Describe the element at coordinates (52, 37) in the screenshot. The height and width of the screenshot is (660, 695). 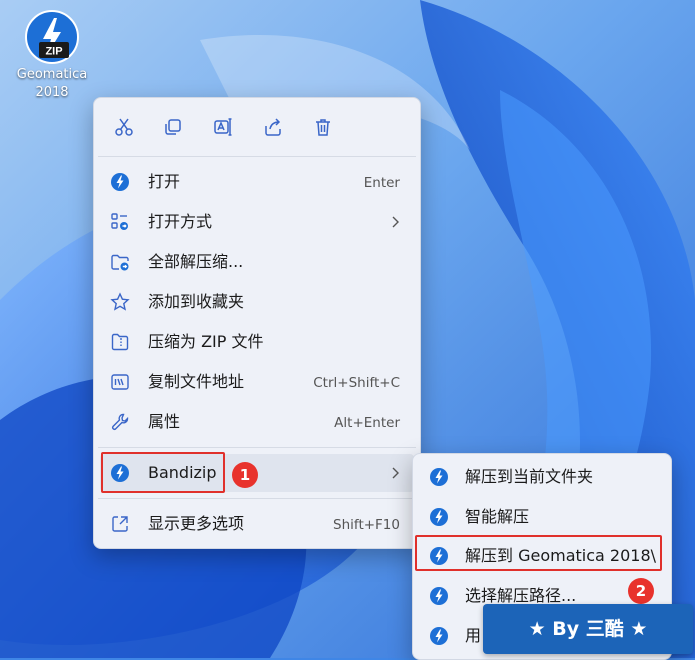
I see `bandizip-zip-file-icon: ZIP` at that location.